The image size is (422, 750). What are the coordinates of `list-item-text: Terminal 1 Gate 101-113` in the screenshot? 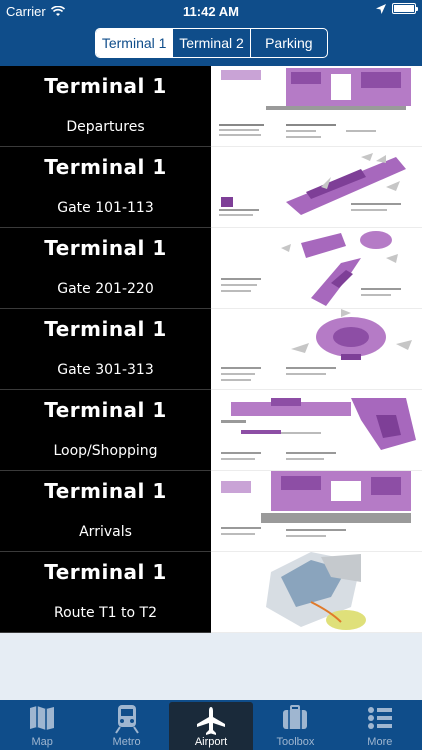 It's located at (105, 187).